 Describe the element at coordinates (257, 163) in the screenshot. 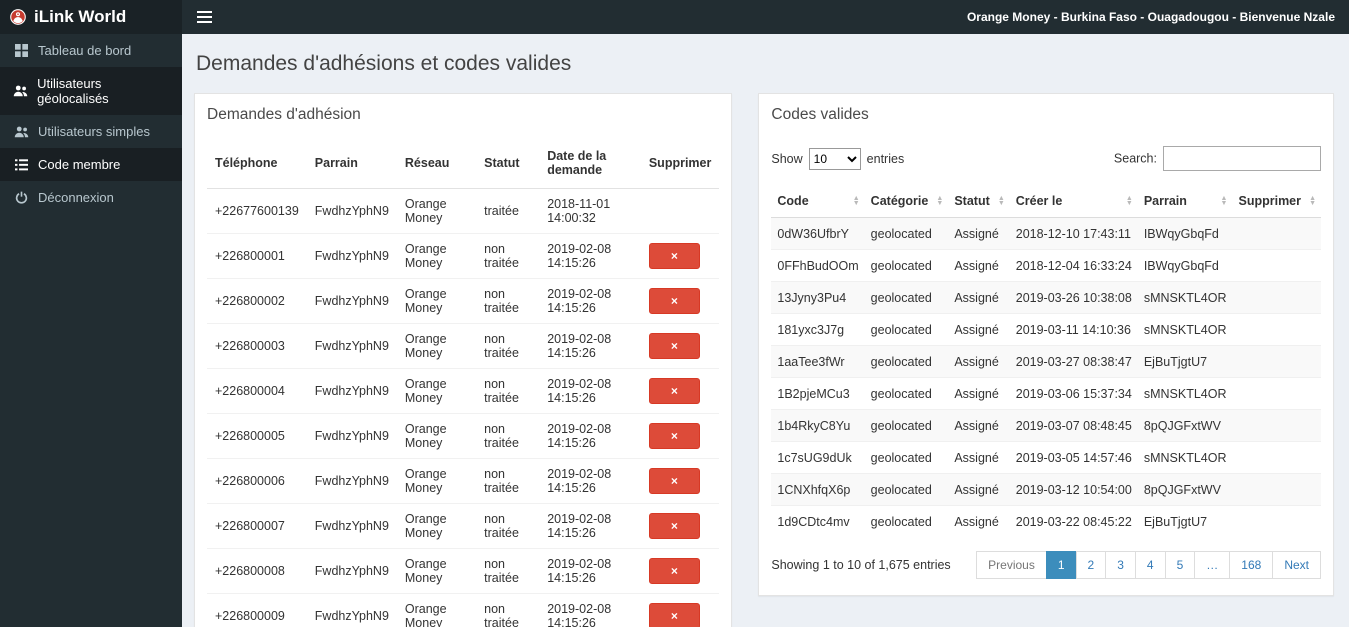

I see `column-header: Téléphone` at that location.